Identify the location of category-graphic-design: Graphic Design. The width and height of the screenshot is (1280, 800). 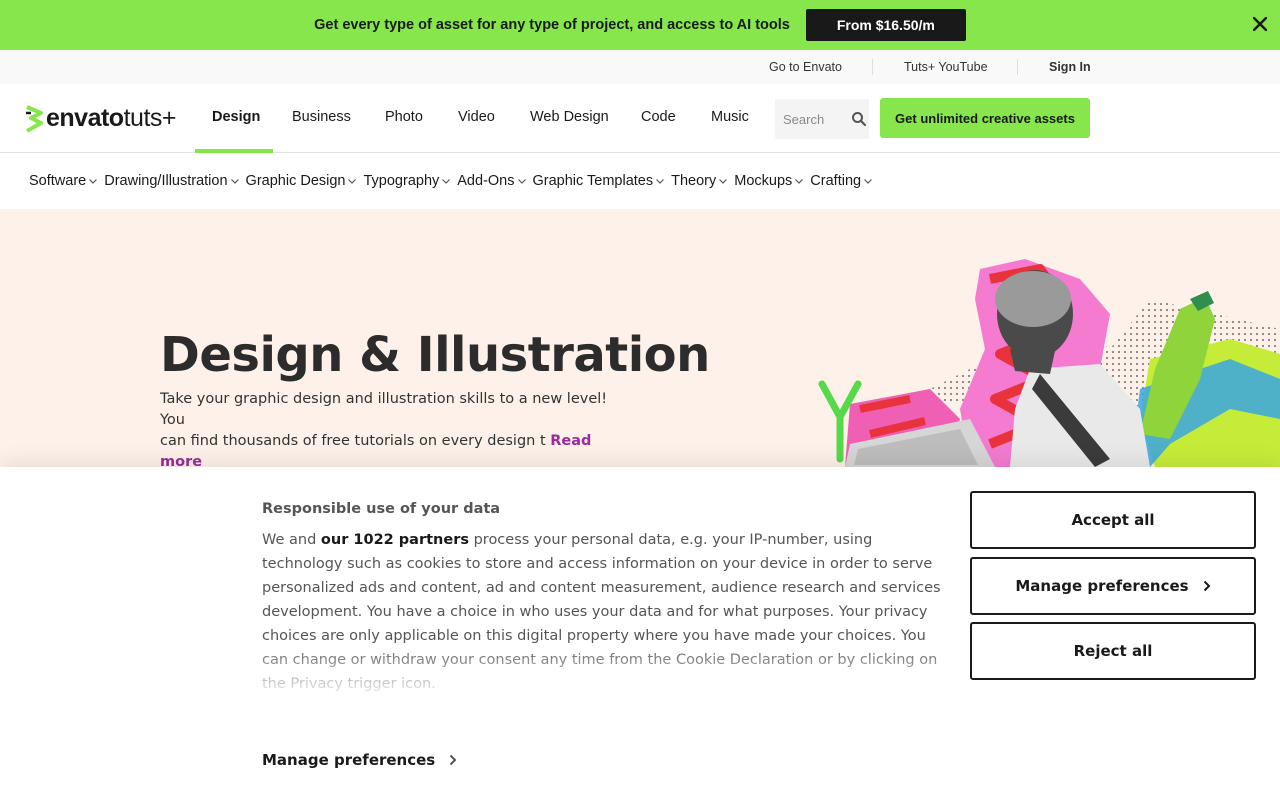
(302, 181).